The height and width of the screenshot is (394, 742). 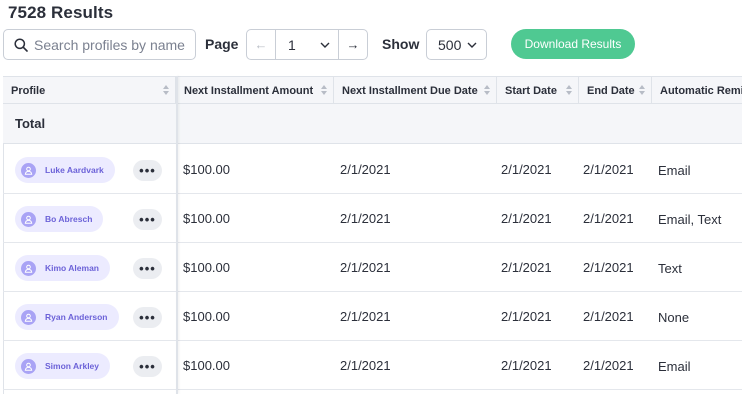 I want to click on next-page-button: →, so click(x=352, y=44).